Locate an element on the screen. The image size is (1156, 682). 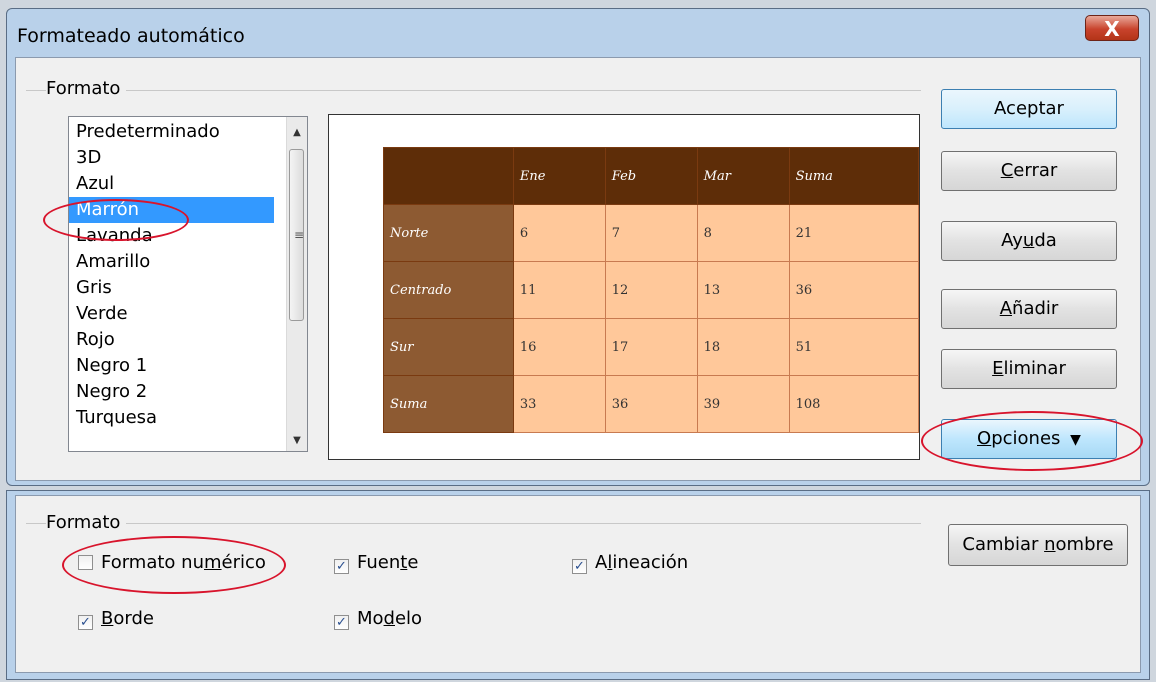
double-chevron-down-icon: ▼ is located at coordinates (1075, 440).